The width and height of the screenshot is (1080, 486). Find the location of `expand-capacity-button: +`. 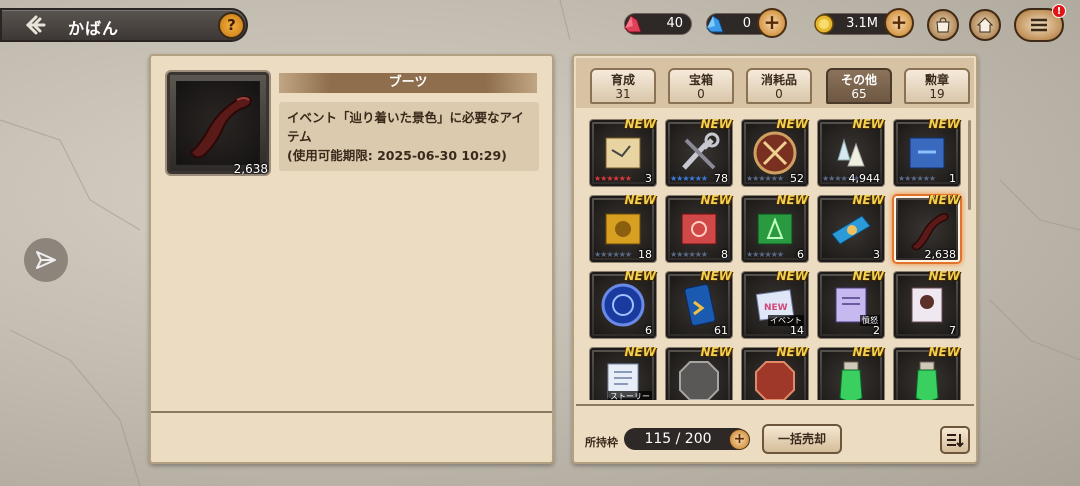

expand-capacity-button: + is located at coordinates (739, 439).